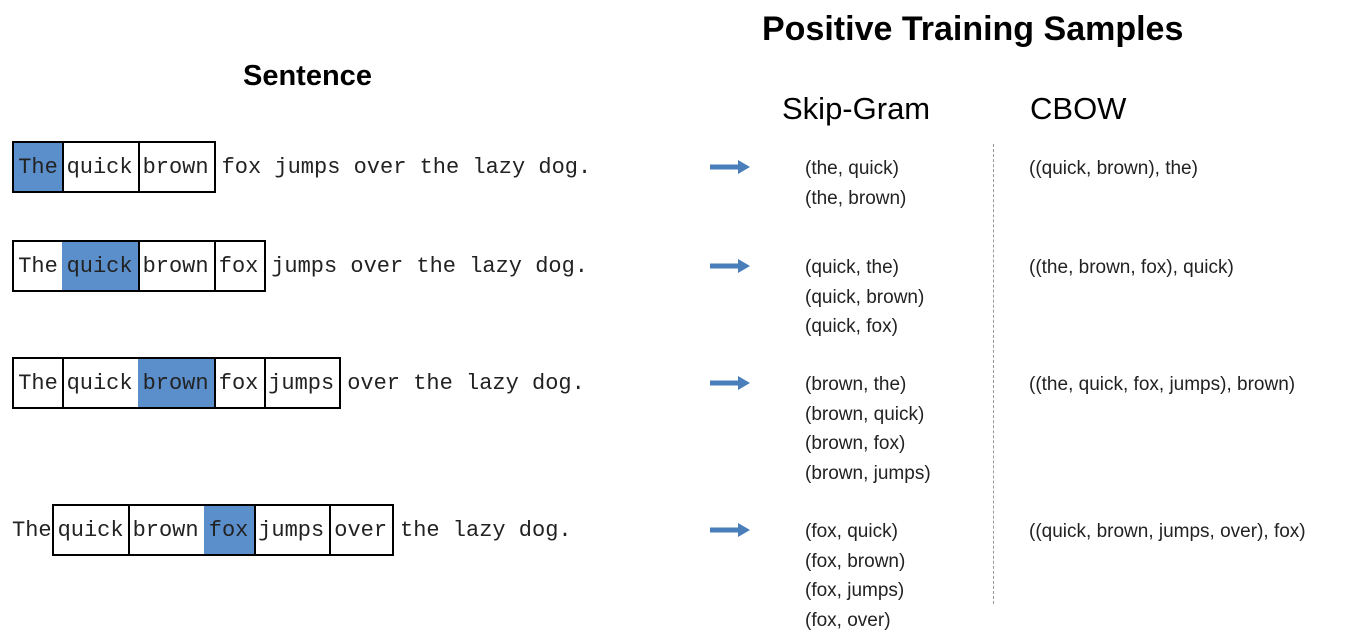 The height and width of the screenshot is (641, 1368). Describe the element at coordinates (855, 561) in the screenshot. I see `skipgram-pair: (fox, brown)` at that location.